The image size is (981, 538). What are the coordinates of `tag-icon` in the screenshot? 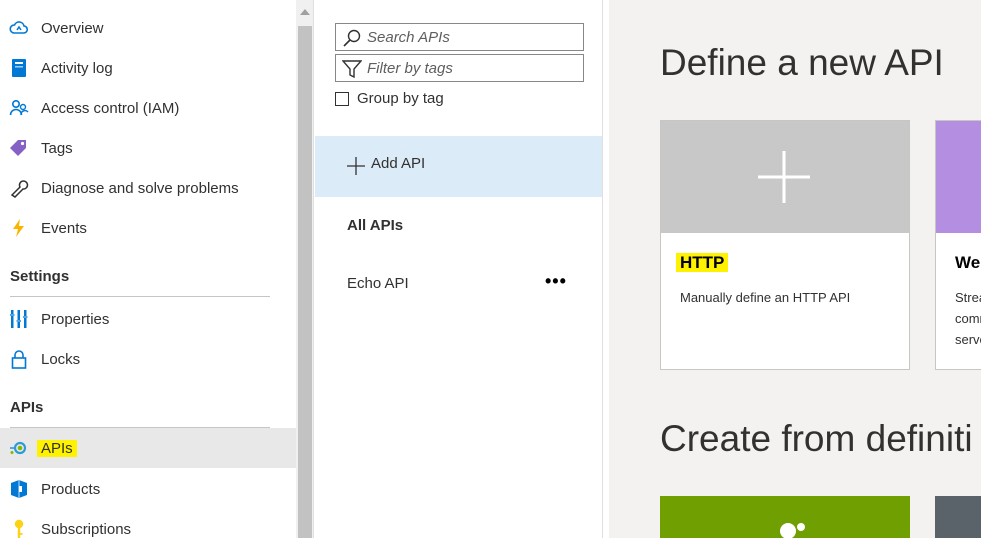 It's located at (18, 148).